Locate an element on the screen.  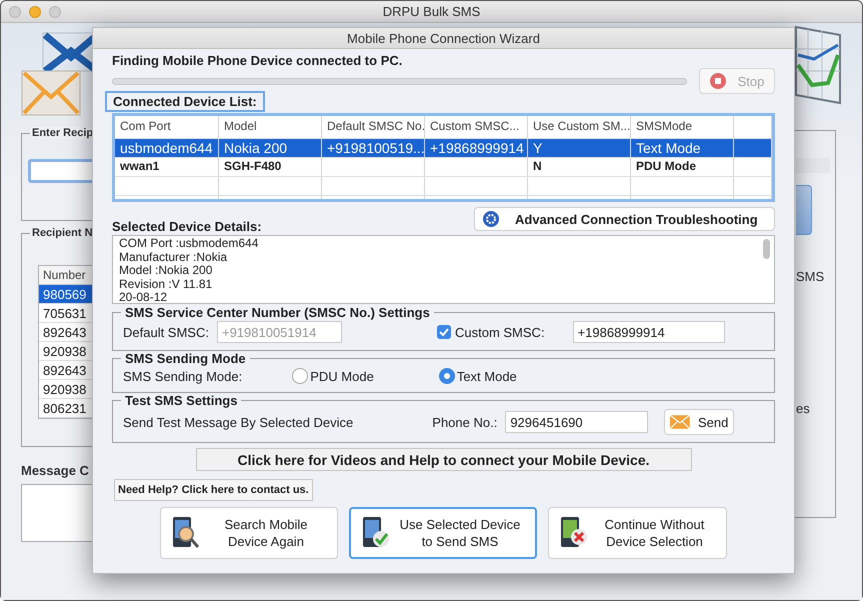
table-cell: Text Mode is located at coordinates (682, 148).